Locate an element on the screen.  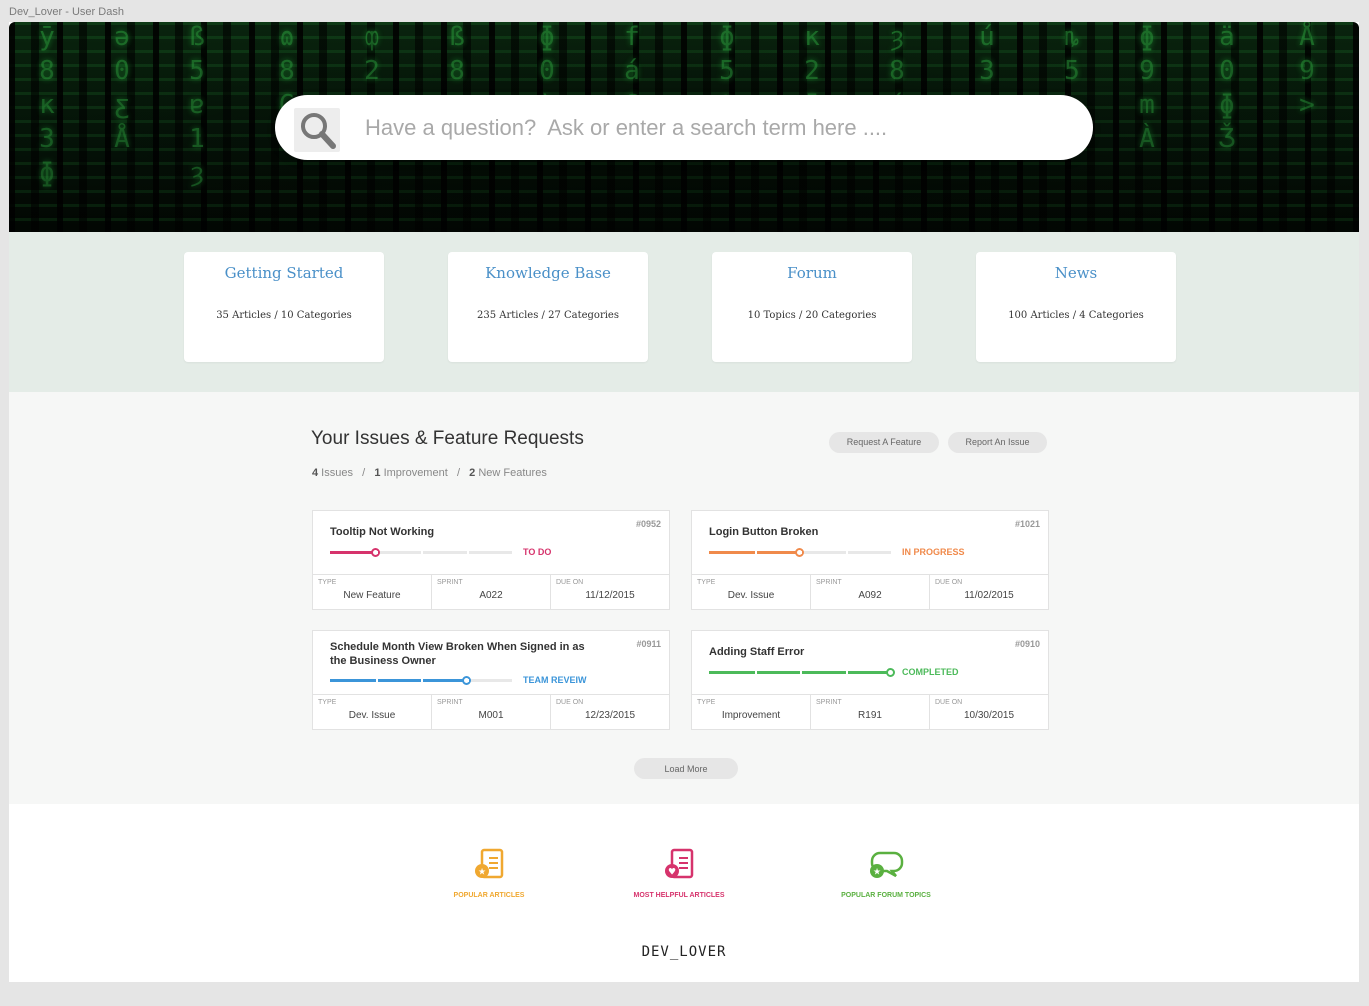
quick-link-label: POPULAR FORUM TOPICS is located at coordinates (886, 895).